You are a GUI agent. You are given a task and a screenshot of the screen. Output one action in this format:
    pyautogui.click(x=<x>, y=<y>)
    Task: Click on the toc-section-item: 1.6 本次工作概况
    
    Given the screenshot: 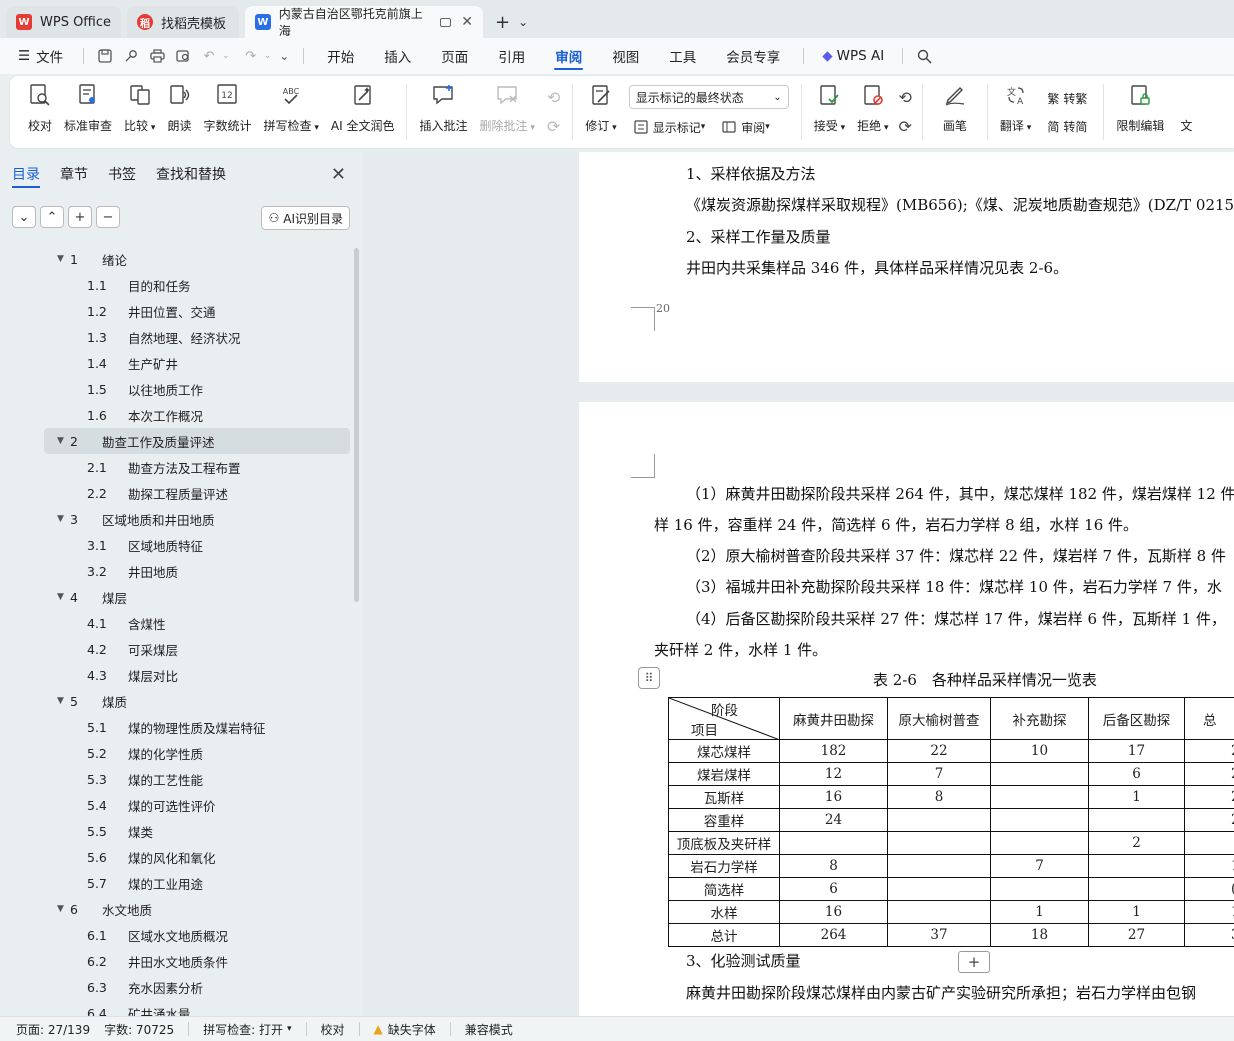 What is the action you would take?
    pyautogui.click(x=180, y=415)
    